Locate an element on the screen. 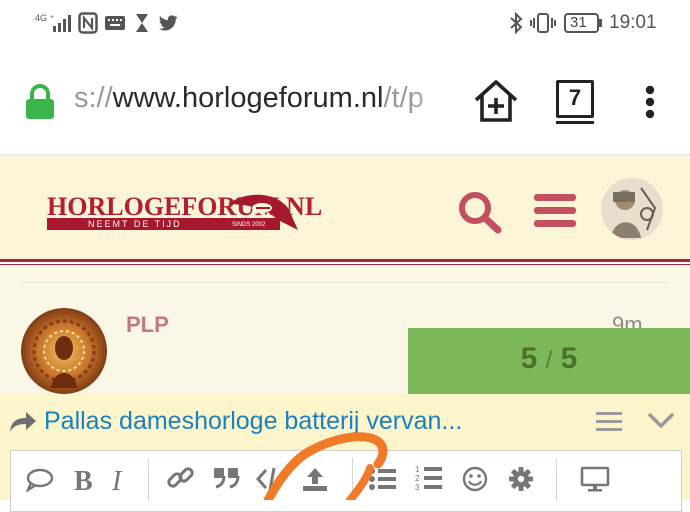  search-icon is located at coordinates (480, 213).